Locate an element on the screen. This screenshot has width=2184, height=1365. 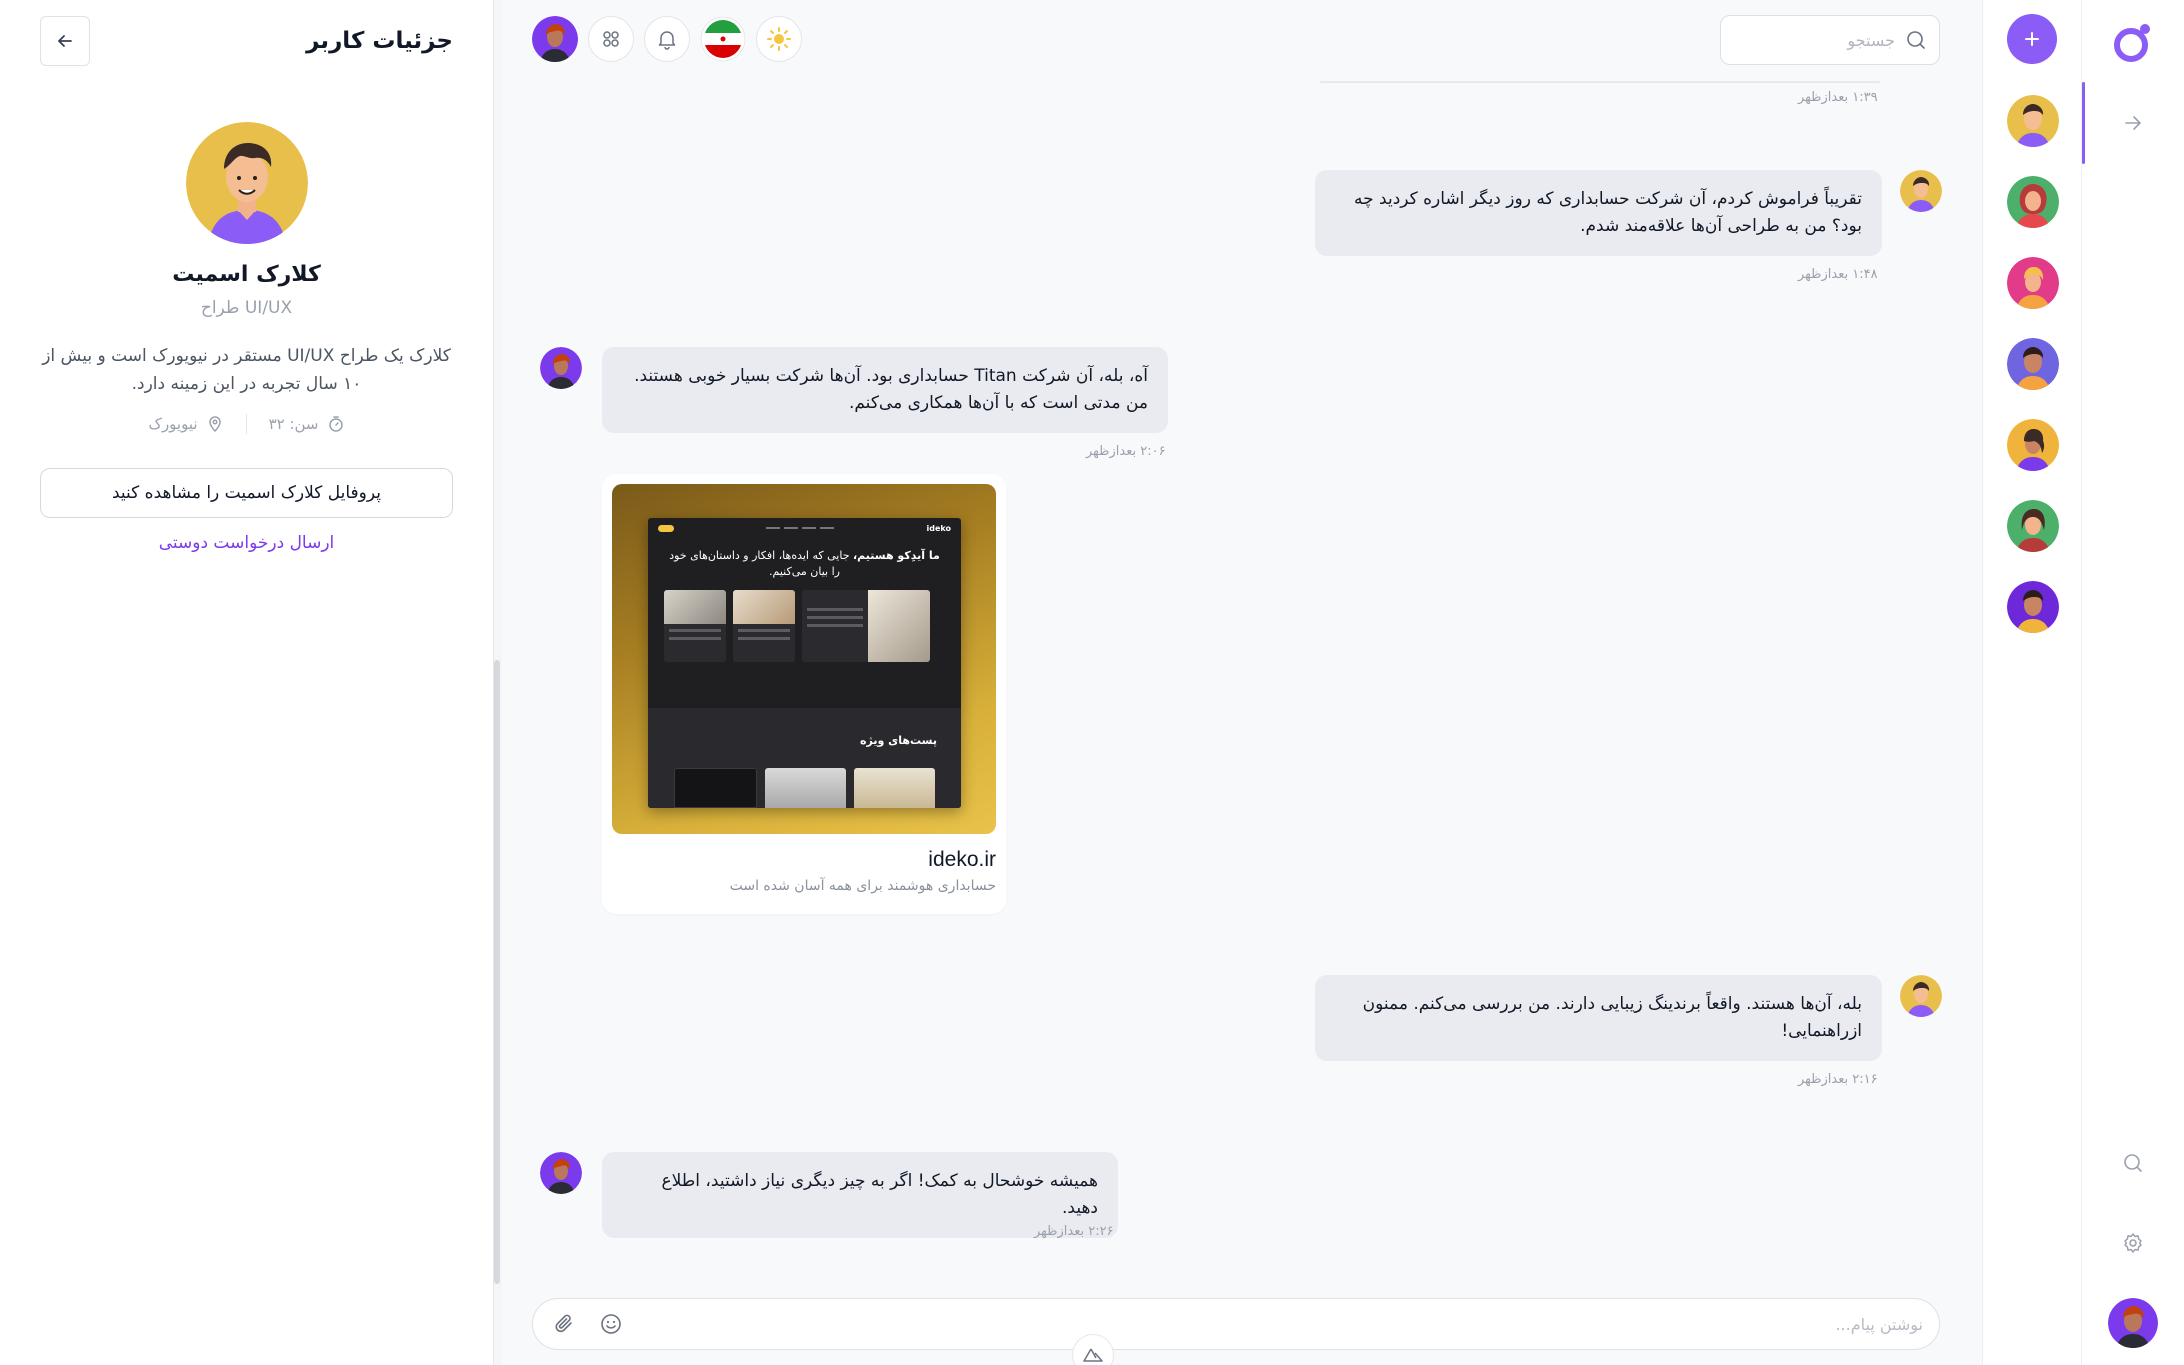
details-header: جزئیات کاربر is located at coordinates (246, 41).